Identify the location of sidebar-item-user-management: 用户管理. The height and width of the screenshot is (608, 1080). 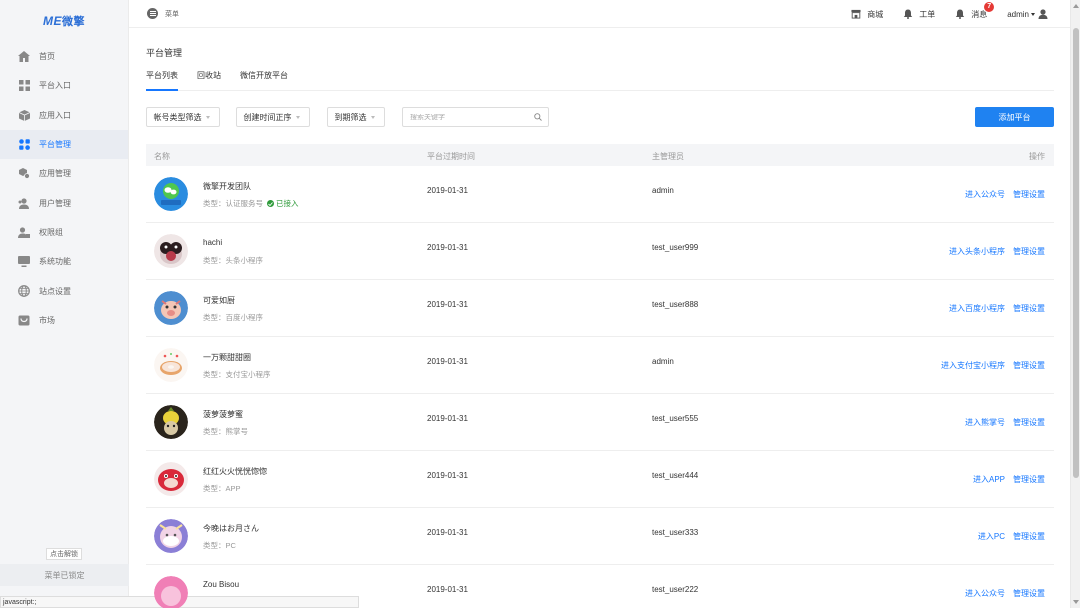
(64, 202).